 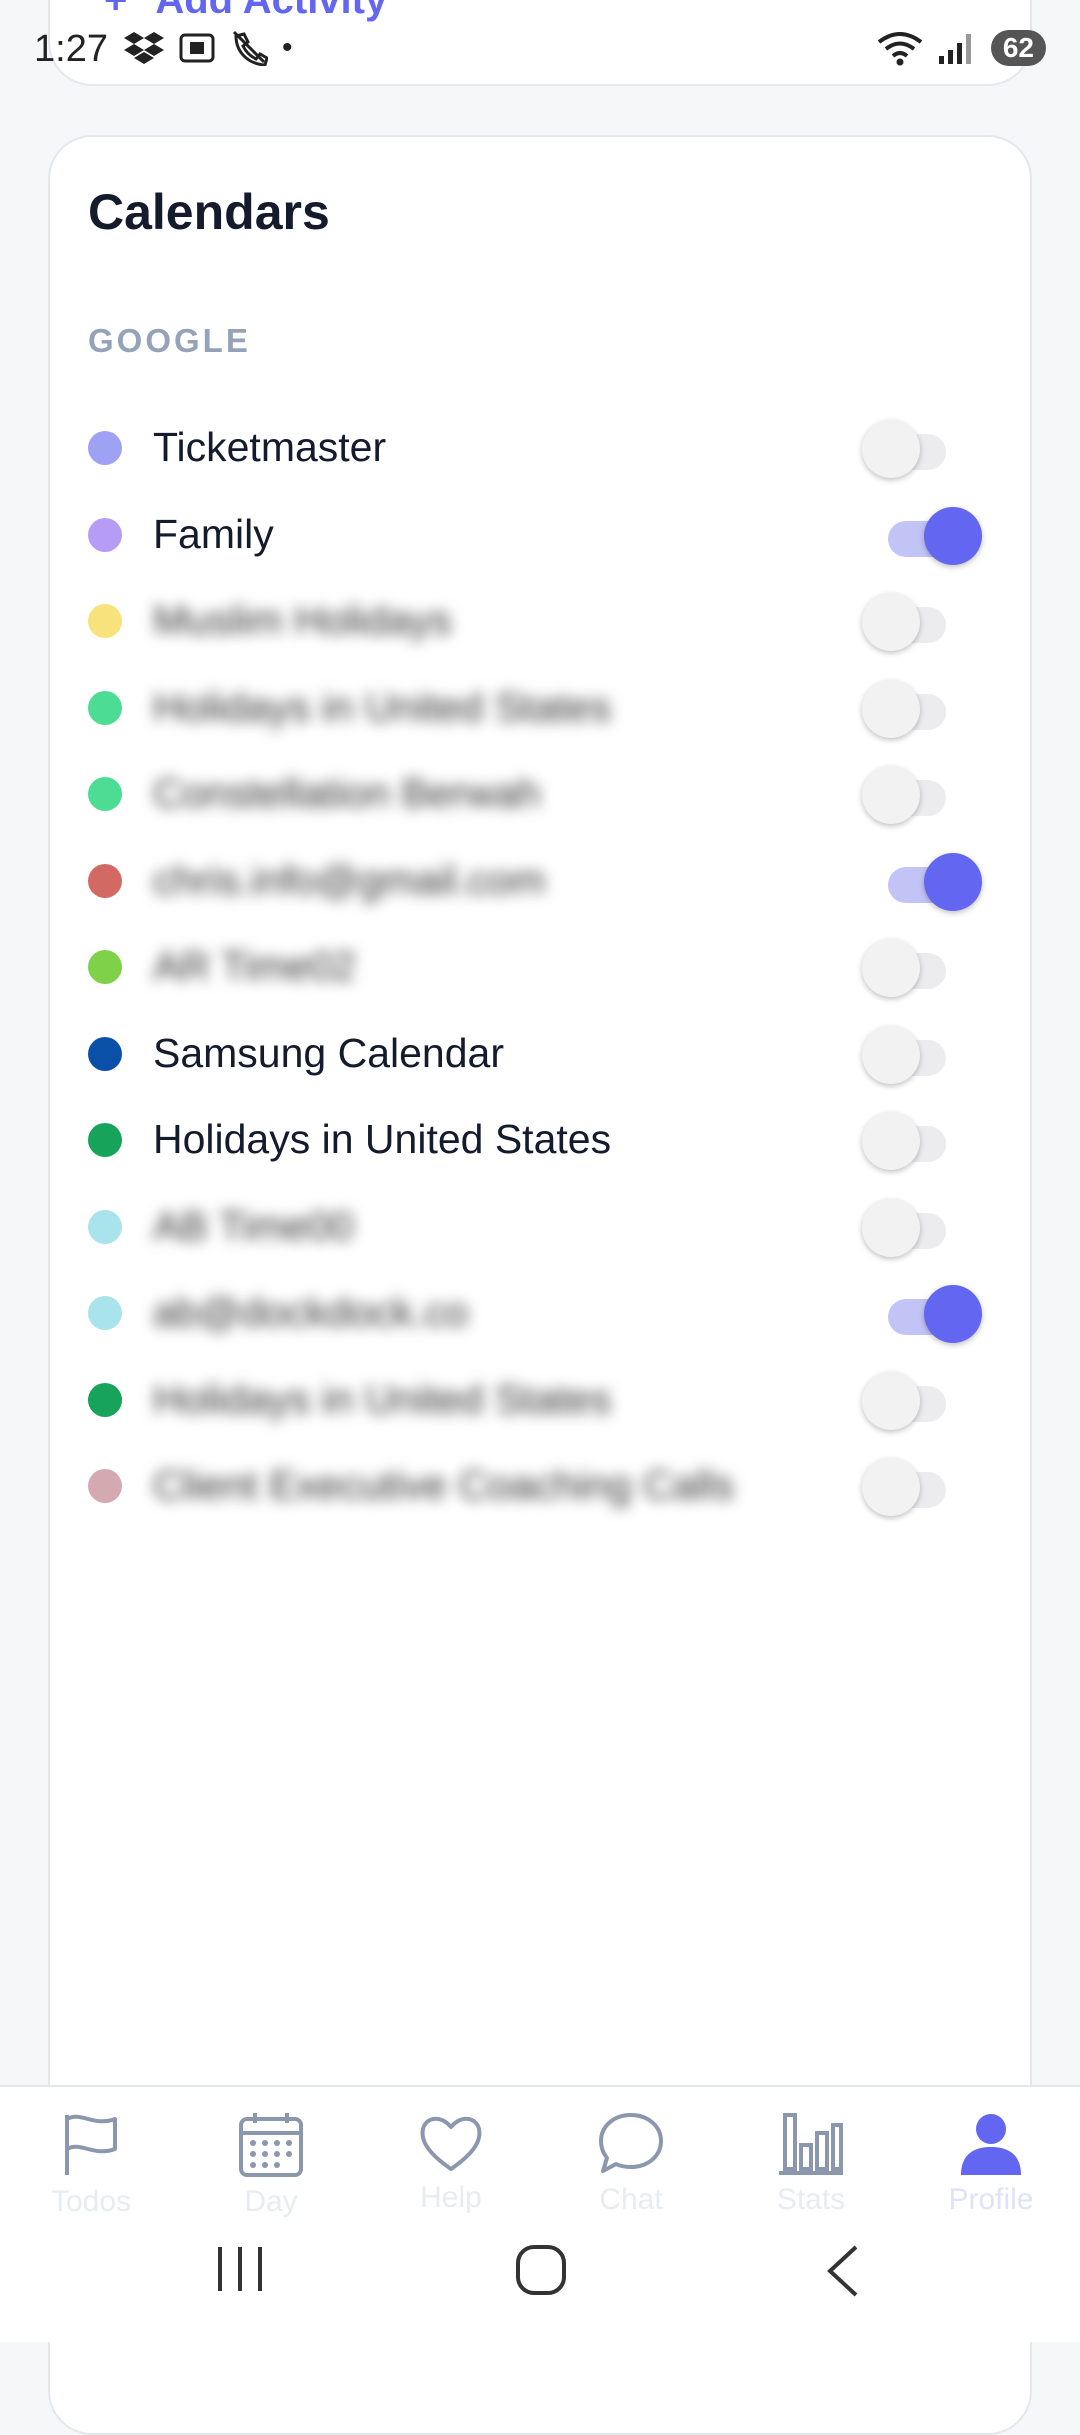 What do you see at coordinates (540, 448) in the screenshot?
I see `calendar-row: Ticketmaster` at bounding box center [540, 448].